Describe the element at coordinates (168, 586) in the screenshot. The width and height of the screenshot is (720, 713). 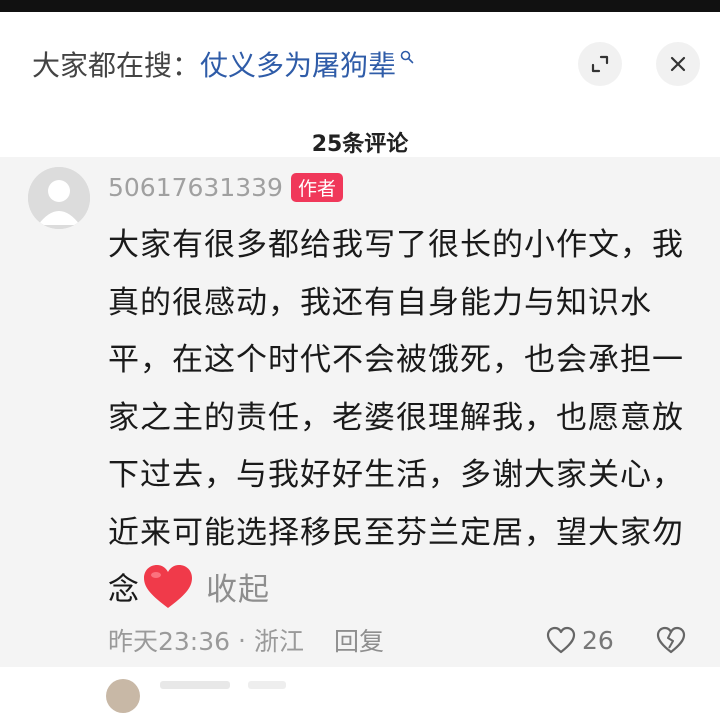
I see `red-heart-emoji` at that location.